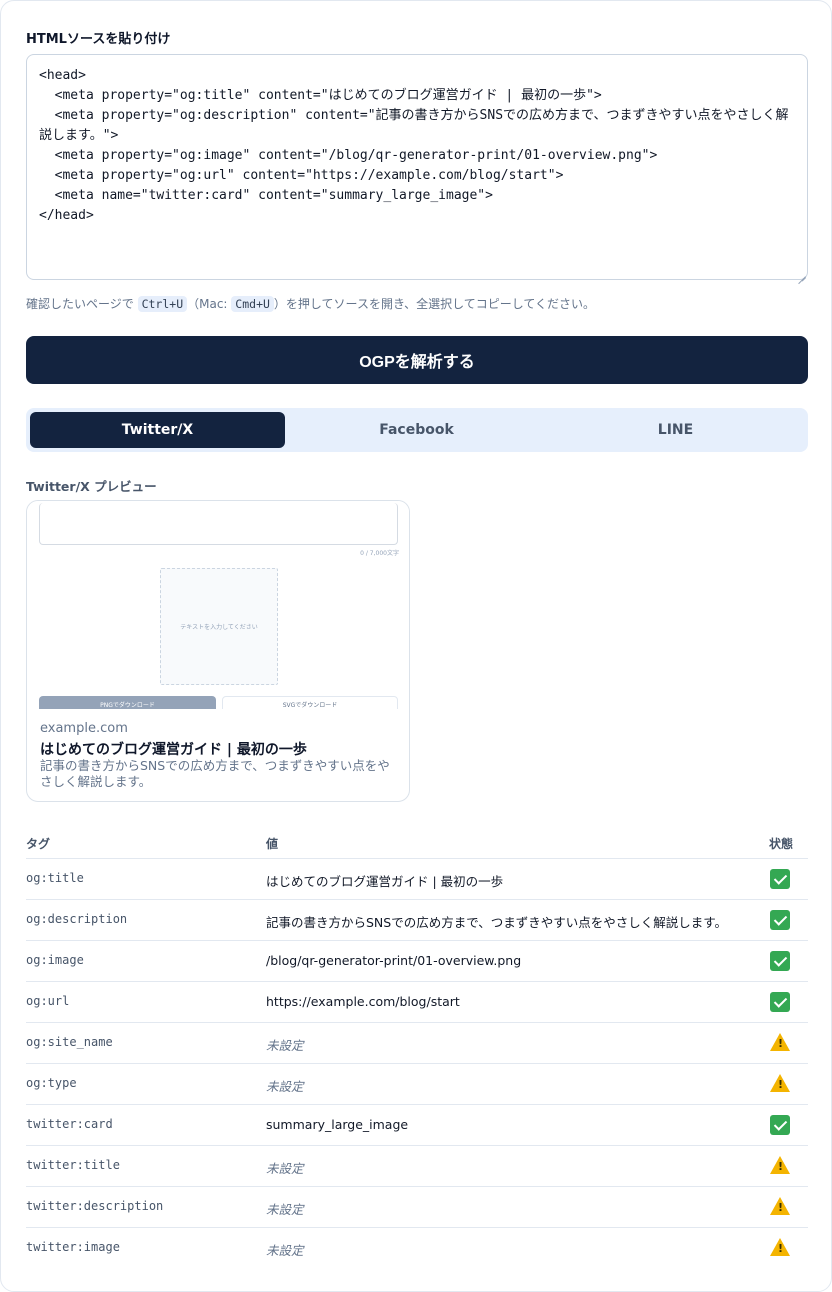  Describe the element at coordinates (417, 1166) in the screenshot. I see `table-row: twitter:title 未設定` at that location.